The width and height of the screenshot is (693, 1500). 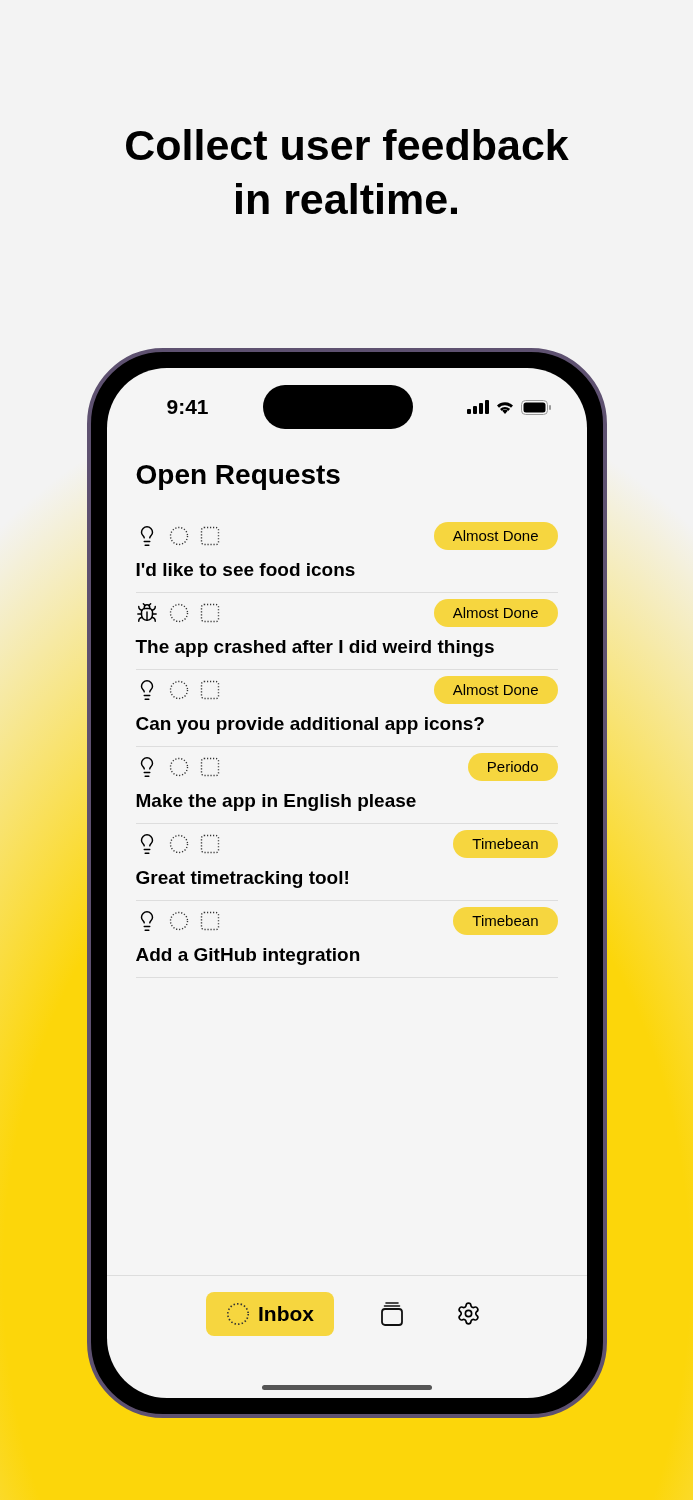 What do you see at coordinates (346, 172) in the screenshot?
I see `headline: Collect user feedback in realtime.` at bounding box center [346, 172].